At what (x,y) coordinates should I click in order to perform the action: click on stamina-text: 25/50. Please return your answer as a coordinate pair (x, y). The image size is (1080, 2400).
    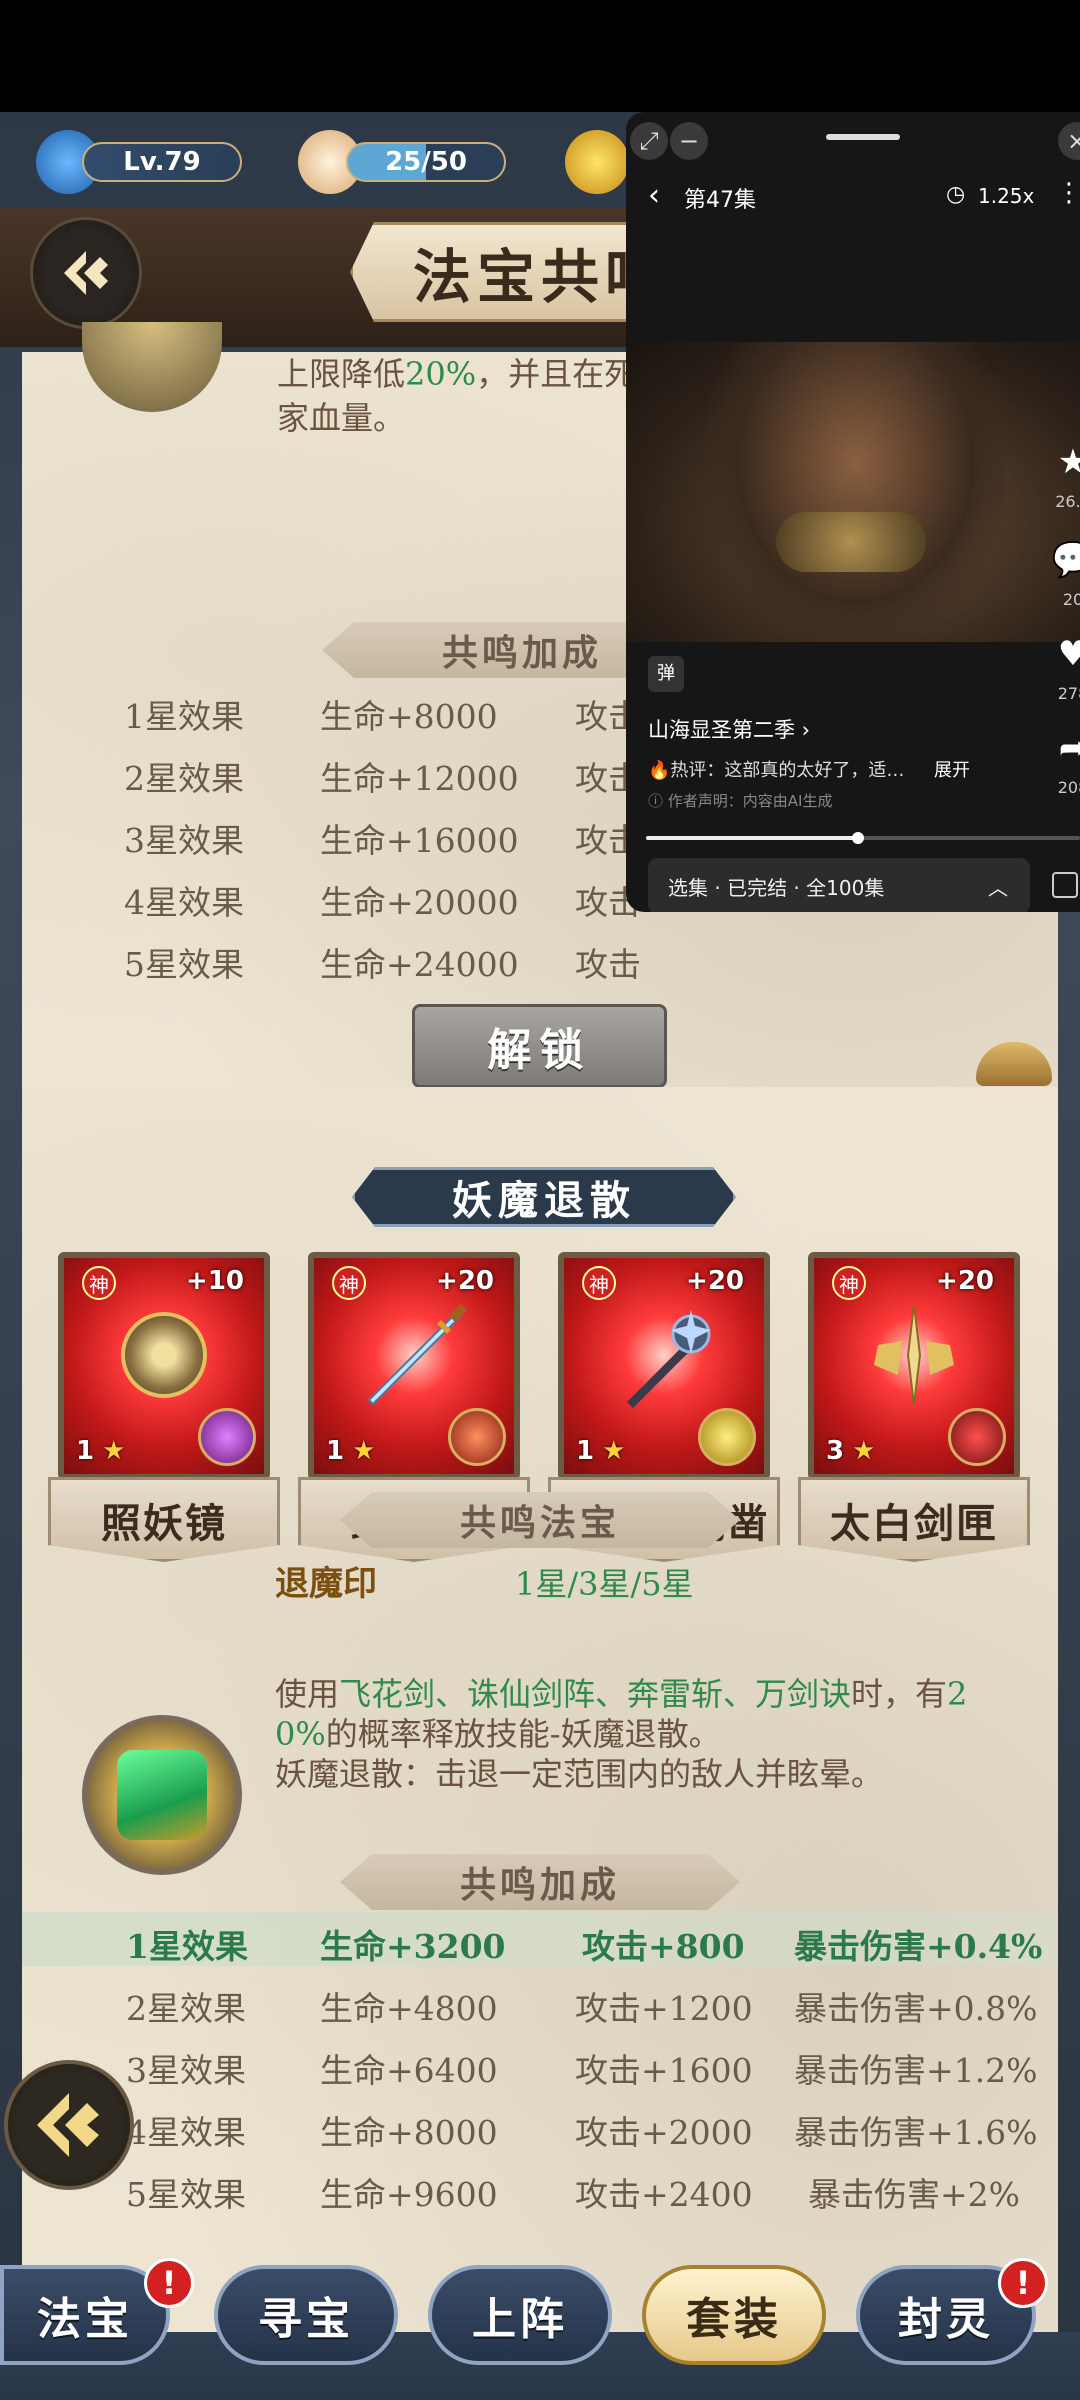
    Looking at the image, I should click on (426, 162).